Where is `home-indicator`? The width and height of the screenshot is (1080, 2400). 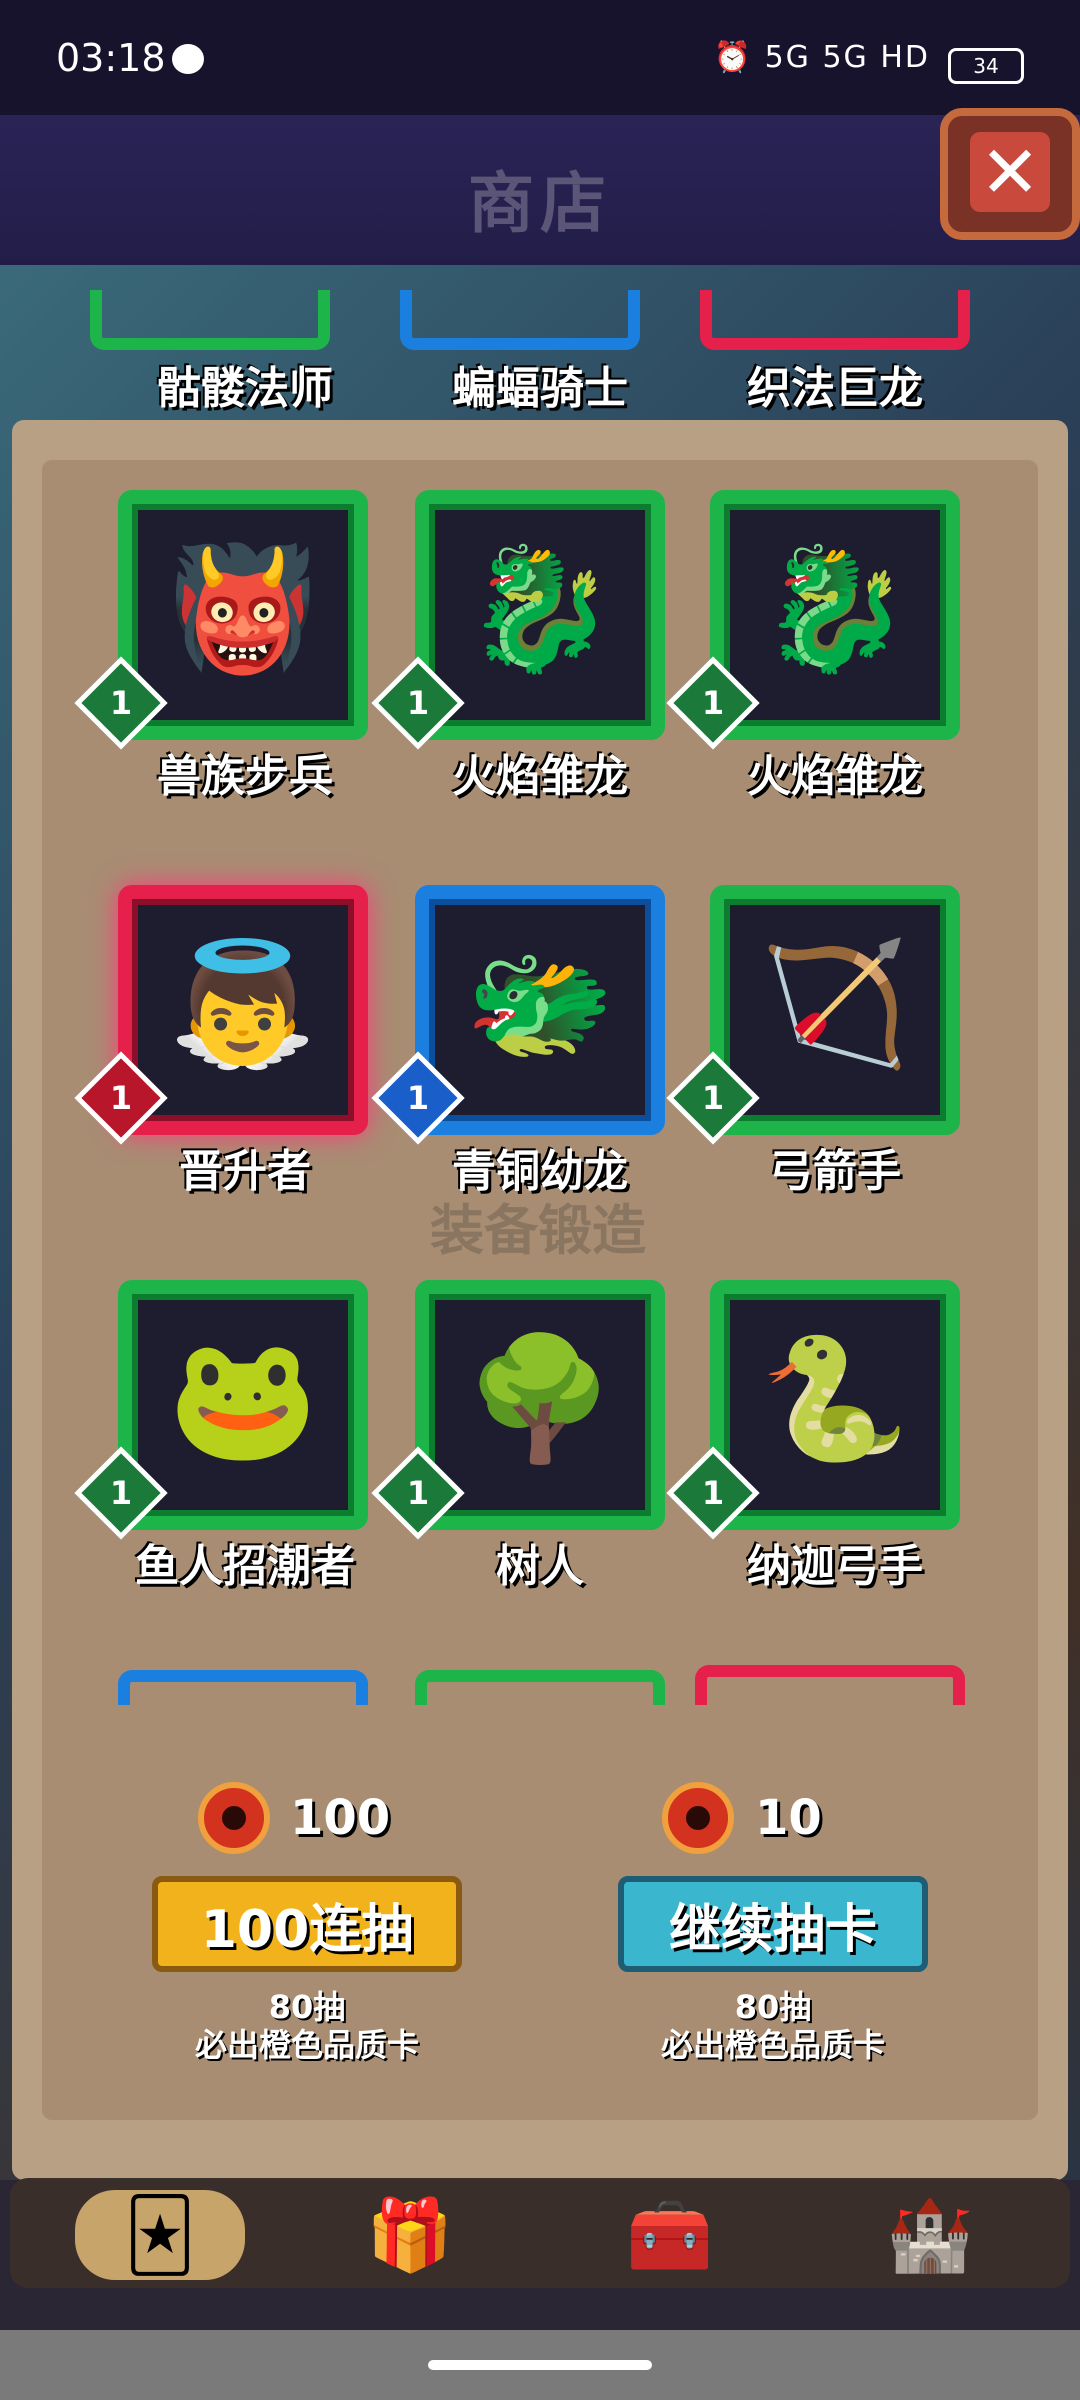
home-indicator is located at coordinates (540, 2365).